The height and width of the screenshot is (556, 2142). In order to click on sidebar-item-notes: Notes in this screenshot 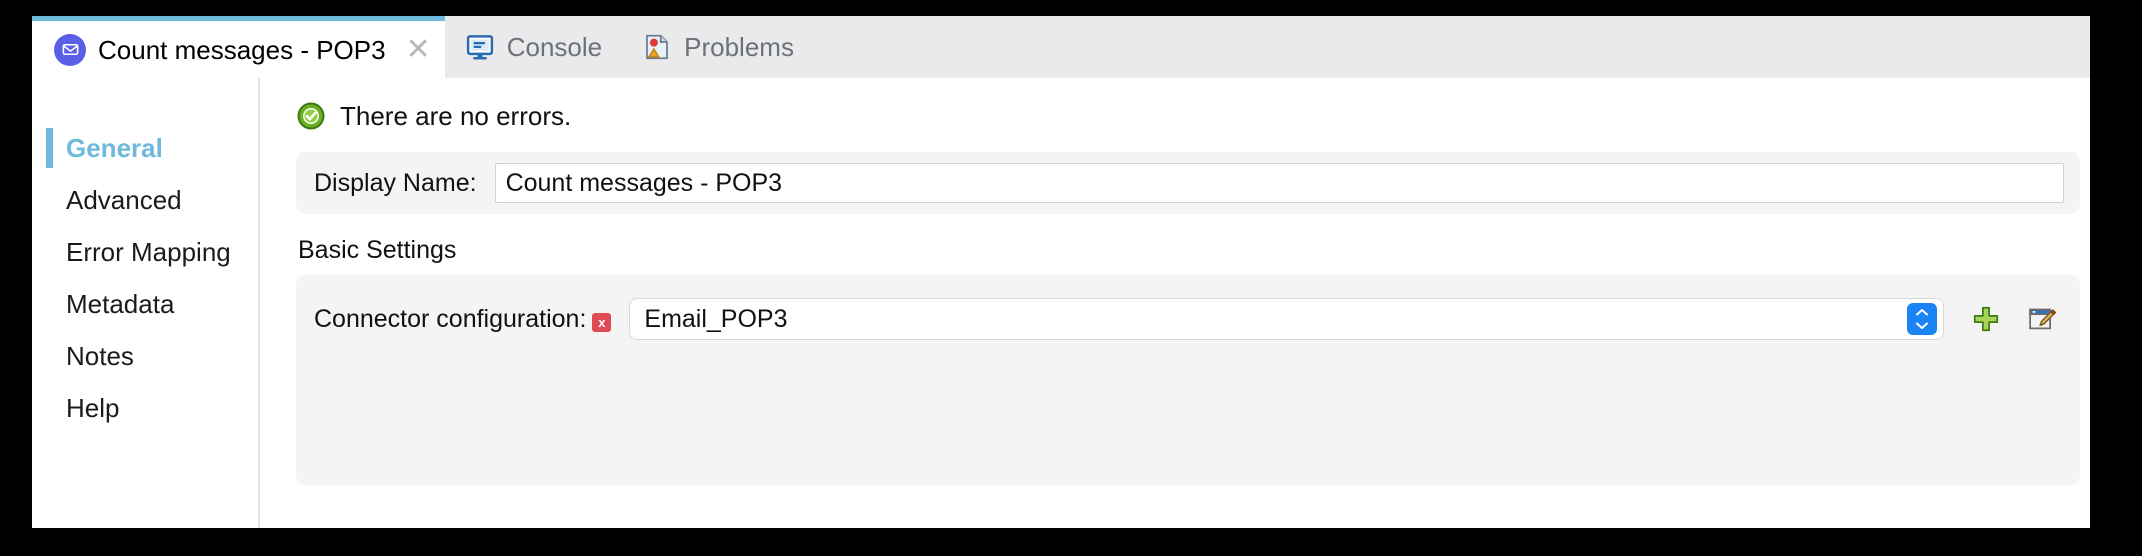, I will do `click(145, 356)`.